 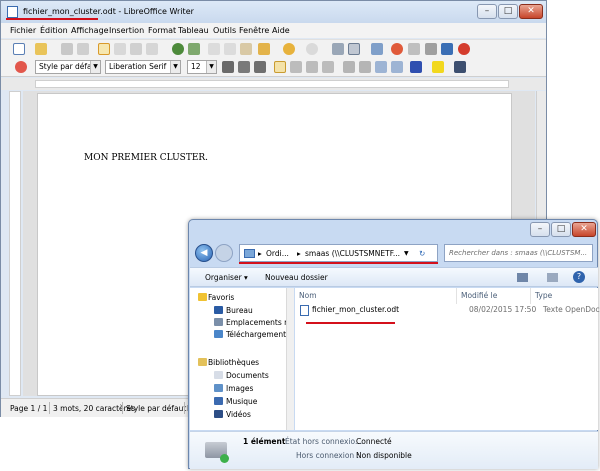 I want to click on italic-icon, so click(x=244, y=67).